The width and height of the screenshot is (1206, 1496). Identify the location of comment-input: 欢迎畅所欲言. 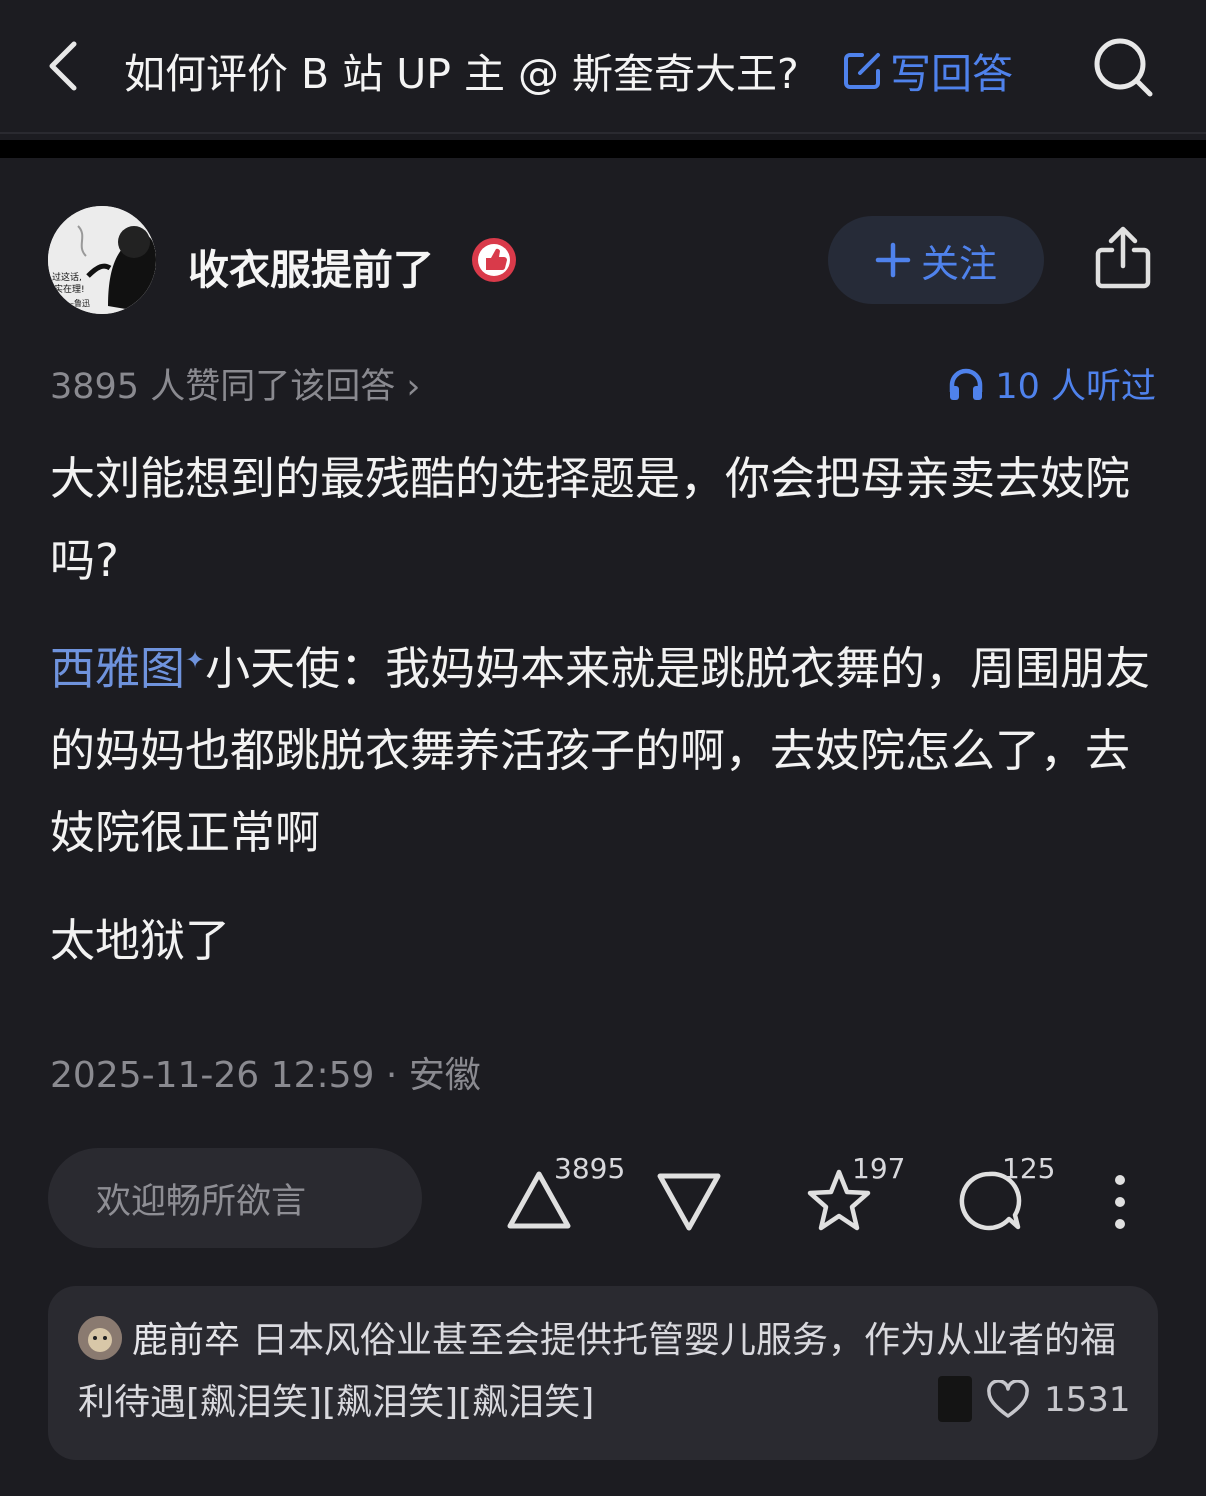
(235, 1198).